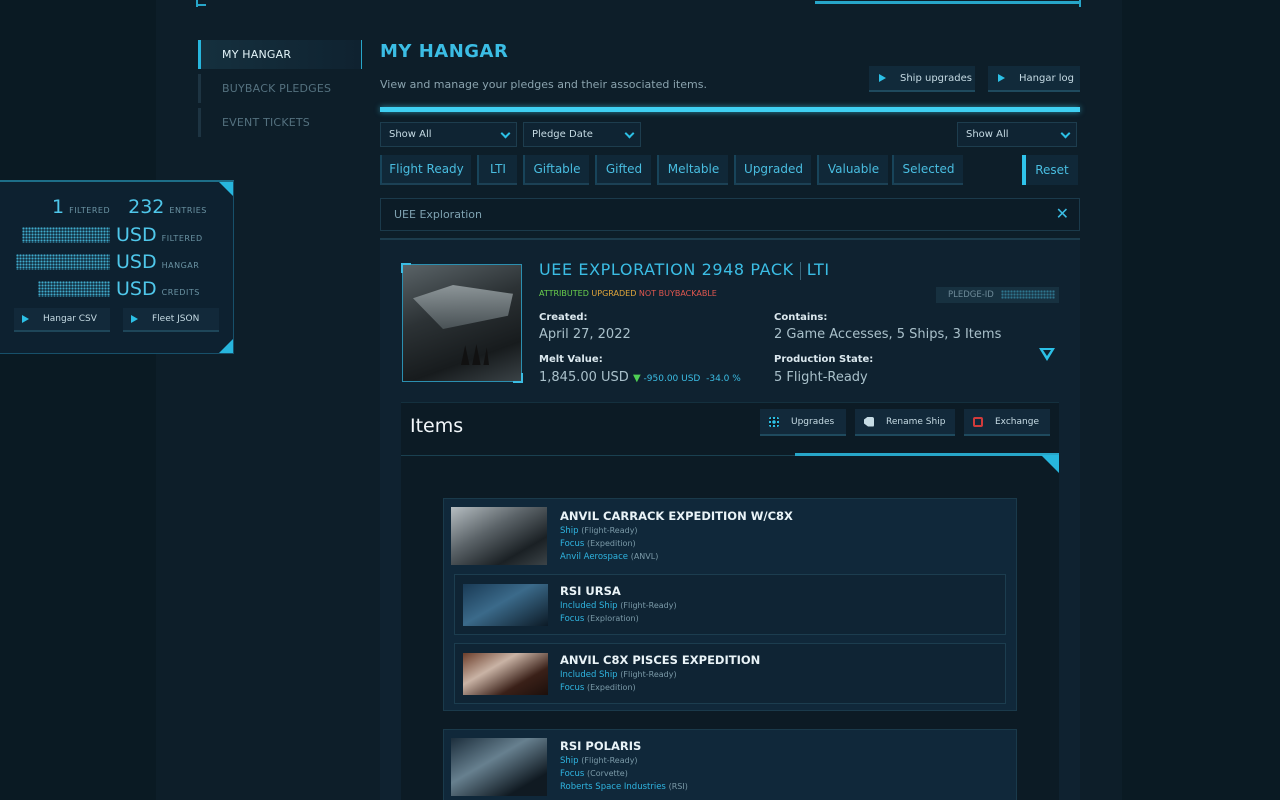  I want to click on pledge-image, so click(462, 323).